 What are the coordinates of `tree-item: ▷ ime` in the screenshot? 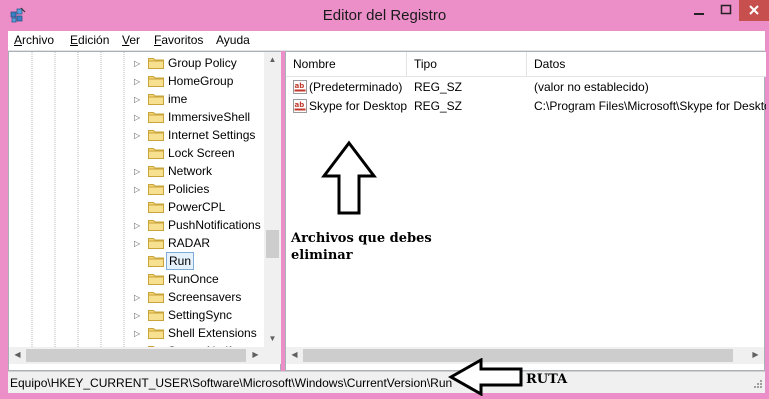 It's located at (136, 99).